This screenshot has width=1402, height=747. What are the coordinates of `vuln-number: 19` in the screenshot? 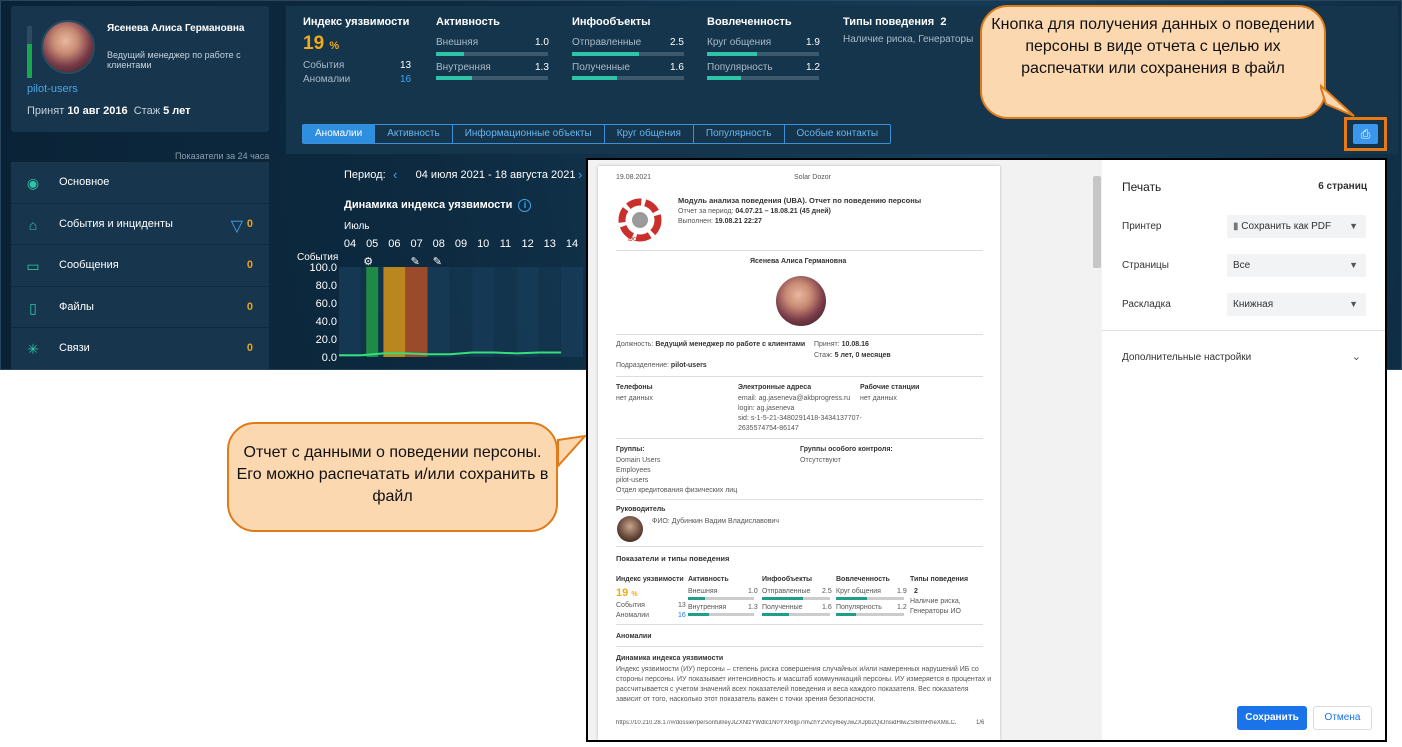 It's located at (314, 43).